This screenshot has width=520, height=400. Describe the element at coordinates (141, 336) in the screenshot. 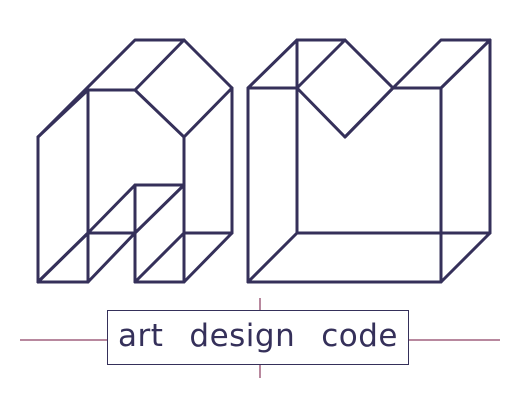

I see `tagline-word-art: art` at that location.